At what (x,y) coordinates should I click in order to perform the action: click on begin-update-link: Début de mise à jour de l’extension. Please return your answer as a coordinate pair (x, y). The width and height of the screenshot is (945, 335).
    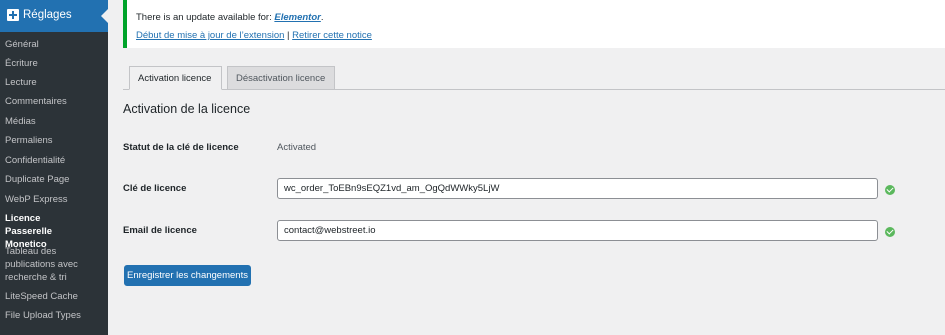
    Looking at the image, I should click on (210, 35).